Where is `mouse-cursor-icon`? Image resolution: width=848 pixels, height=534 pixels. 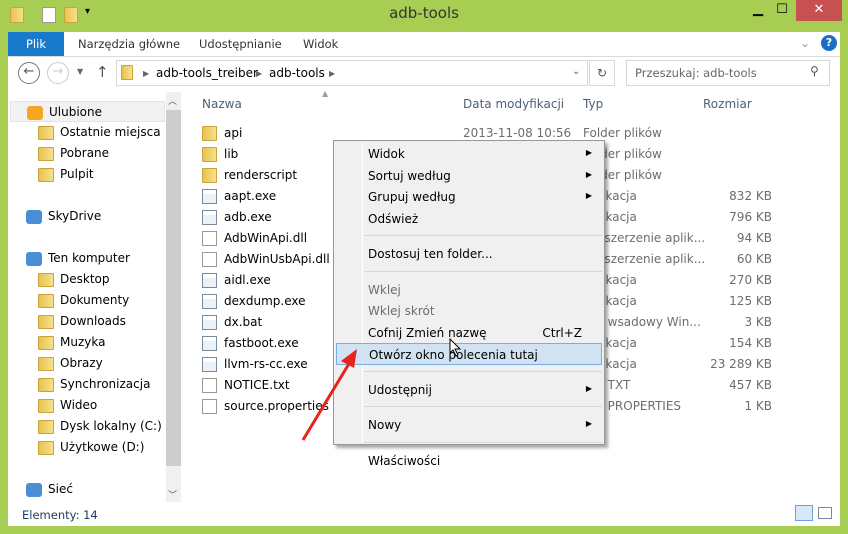 mouse-cursor-icon is located at coordinates (455, 347).